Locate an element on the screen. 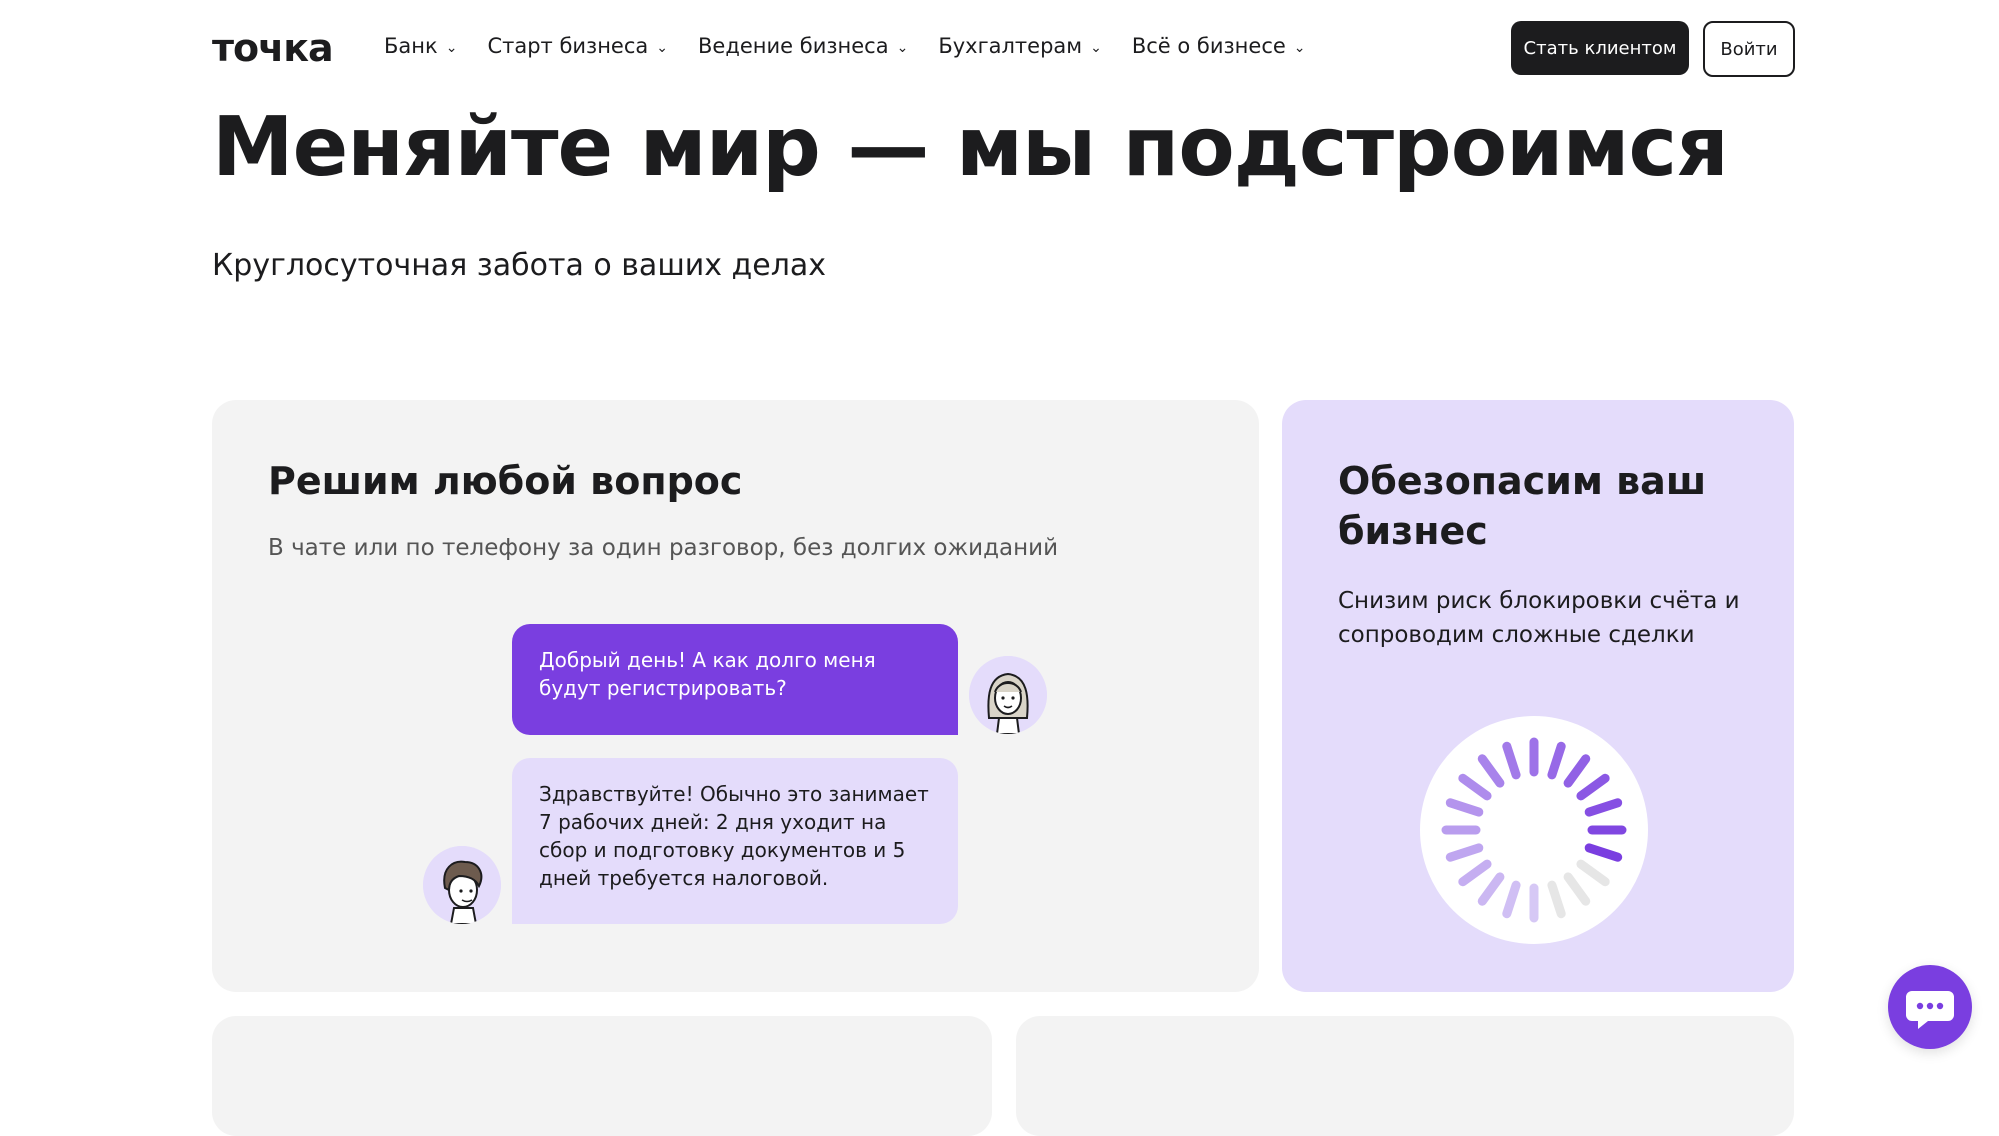  chat-button is located at coordinates (1930, 1007).